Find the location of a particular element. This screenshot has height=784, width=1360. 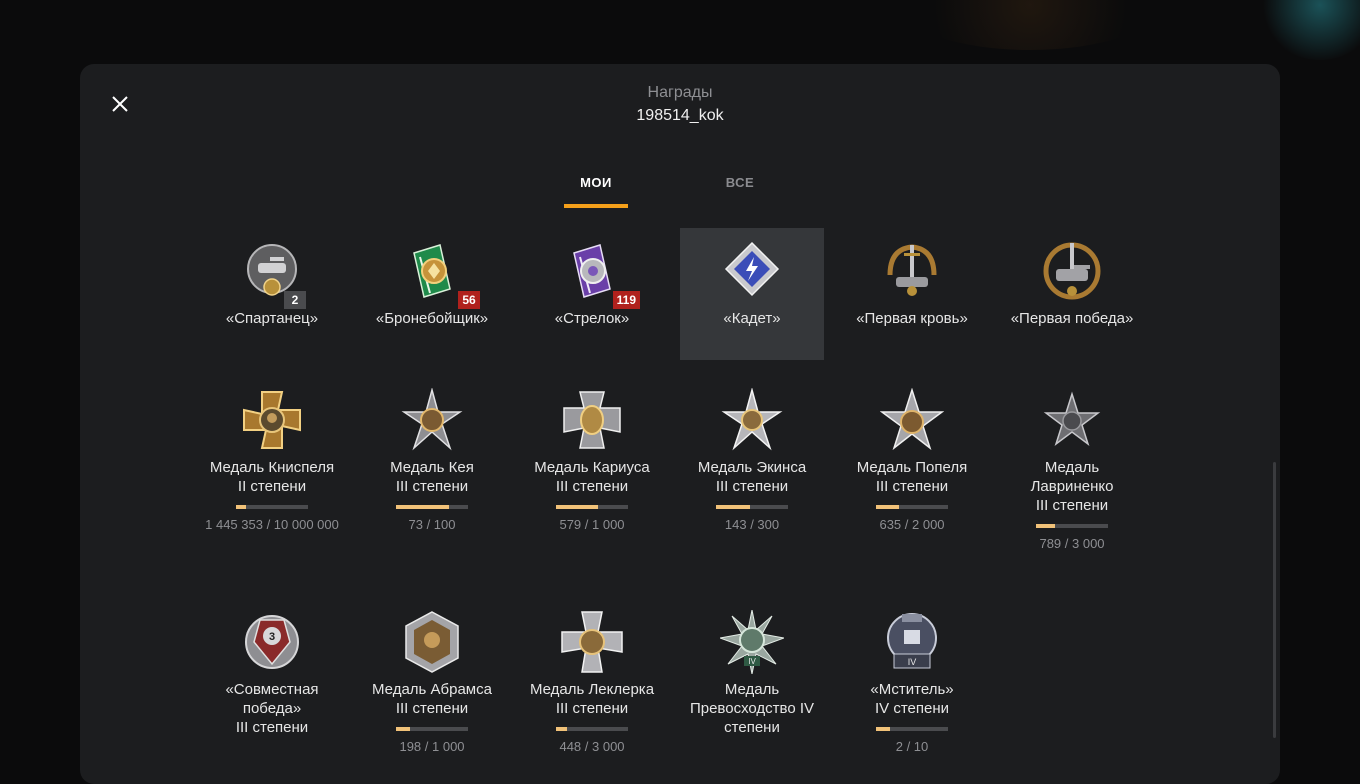

medal-card: 56 «Бронебойщик» is located at coordinates (432, 294).